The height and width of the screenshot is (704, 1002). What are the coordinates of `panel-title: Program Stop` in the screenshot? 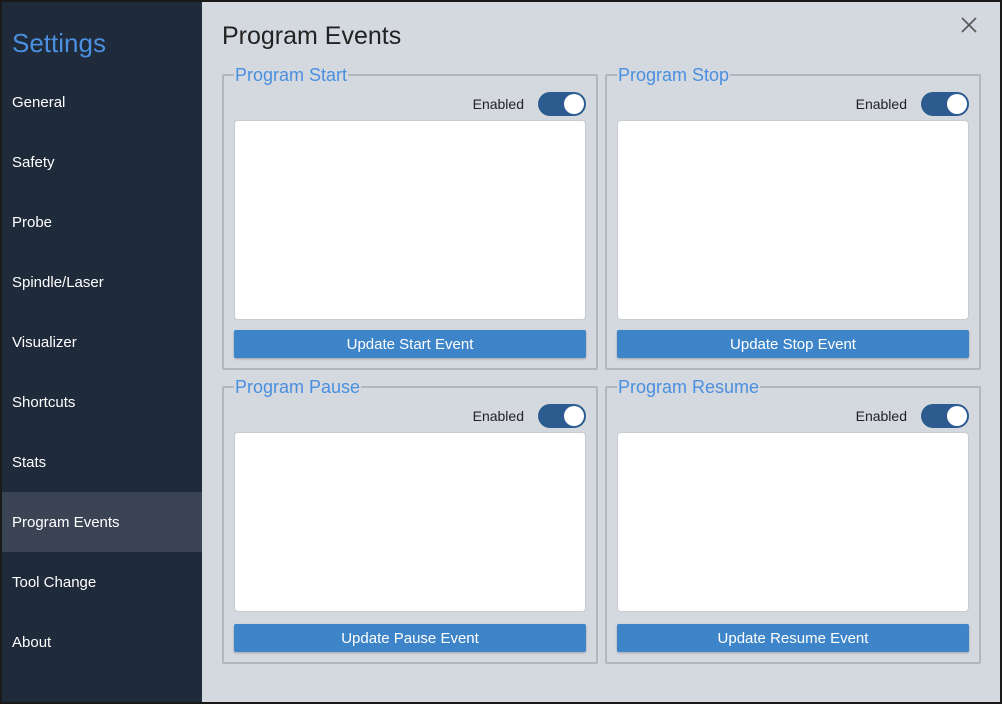 It's located at (674, 75).